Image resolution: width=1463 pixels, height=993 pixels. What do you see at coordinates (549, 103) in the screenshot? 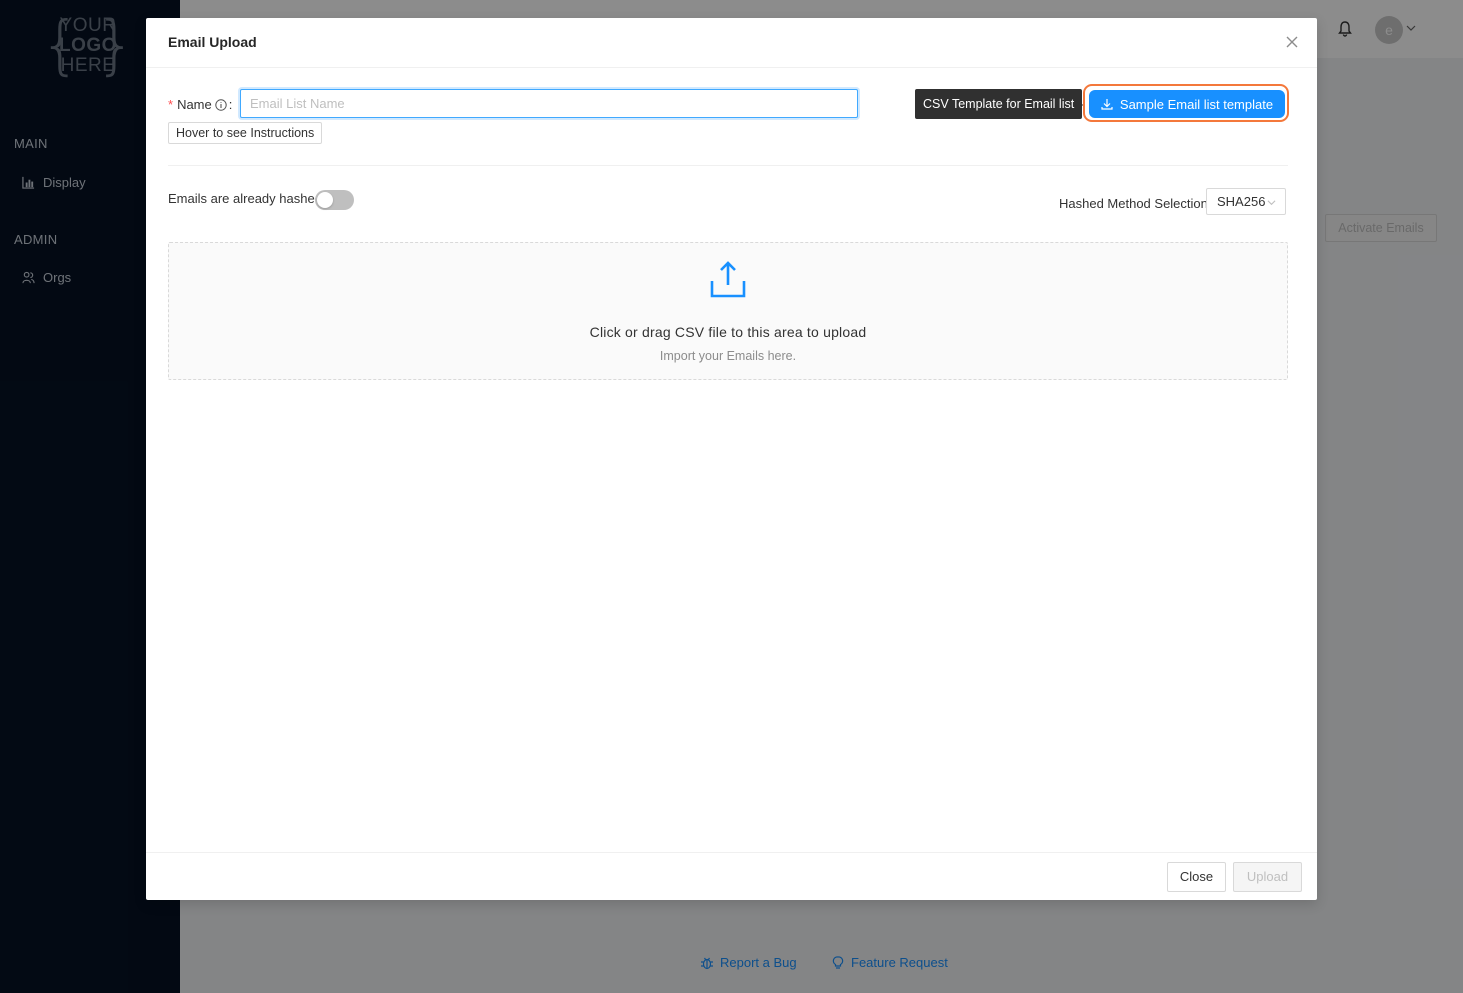
I see `email-list-name-input` at bounding box center [549, 103].